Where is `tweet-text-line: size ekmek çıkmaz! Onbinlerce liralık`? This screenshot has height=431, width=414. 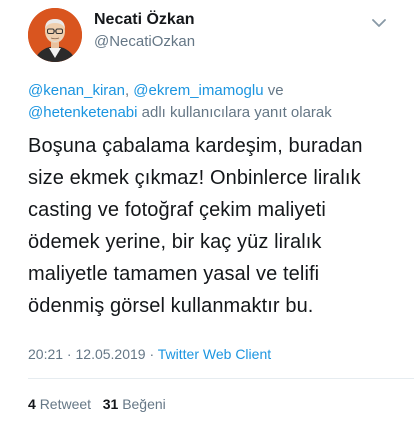 tweet-text-line: size ekmek çıkmaz! Onbinlerce liralık is located at coordinates (194, 178).